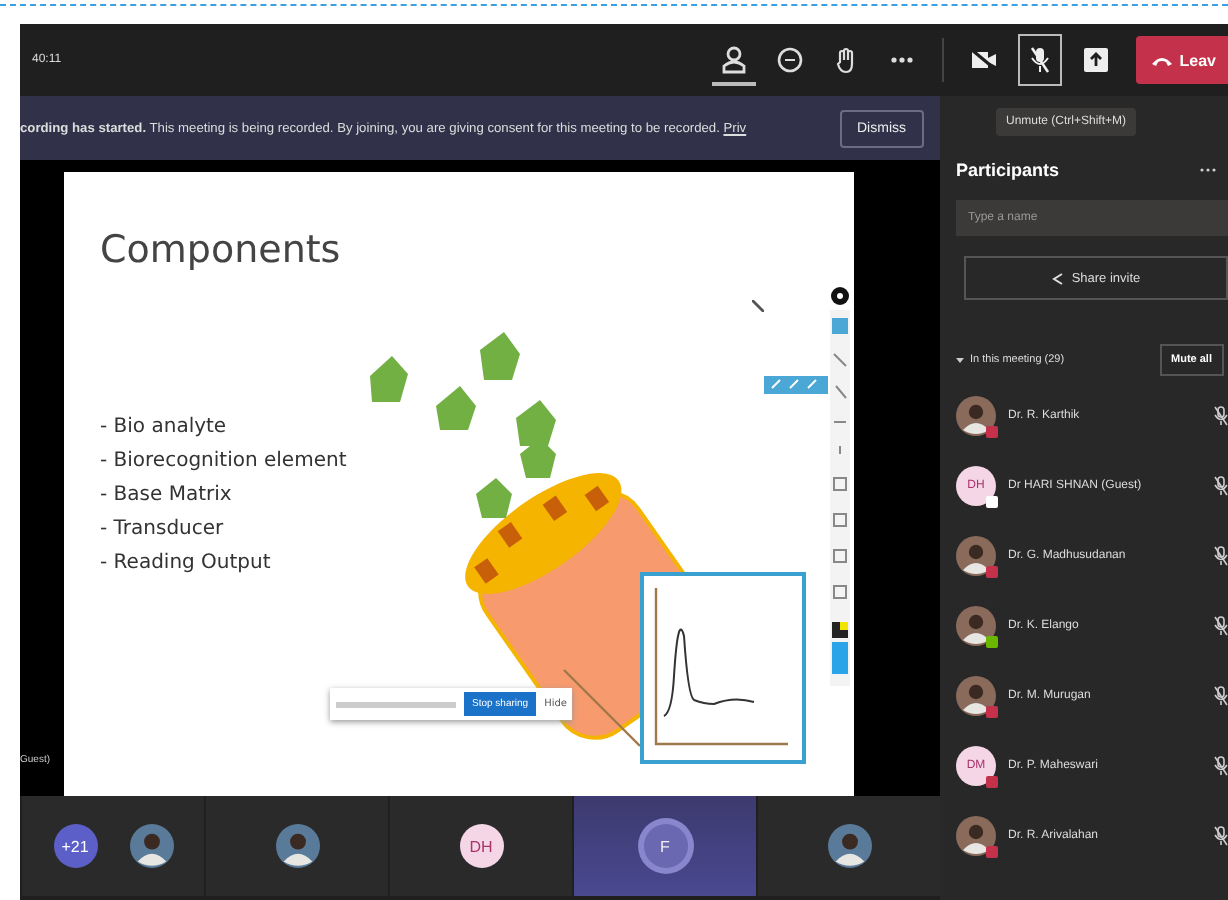 The height and width of the screenshot is (900, 1228). I want to click on slide-bullet: - Reading Output, so click(186, 564).